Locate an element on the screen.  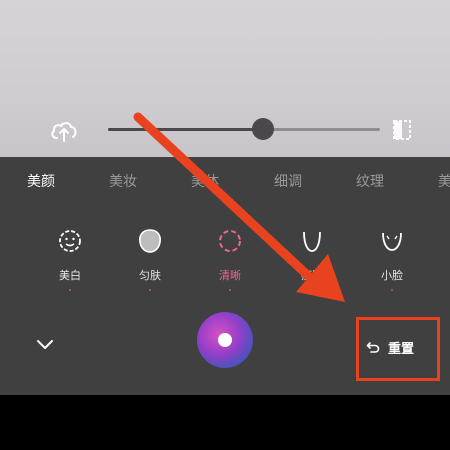
tab-fine-tune: 细调 is located at coordinates (288, 181).